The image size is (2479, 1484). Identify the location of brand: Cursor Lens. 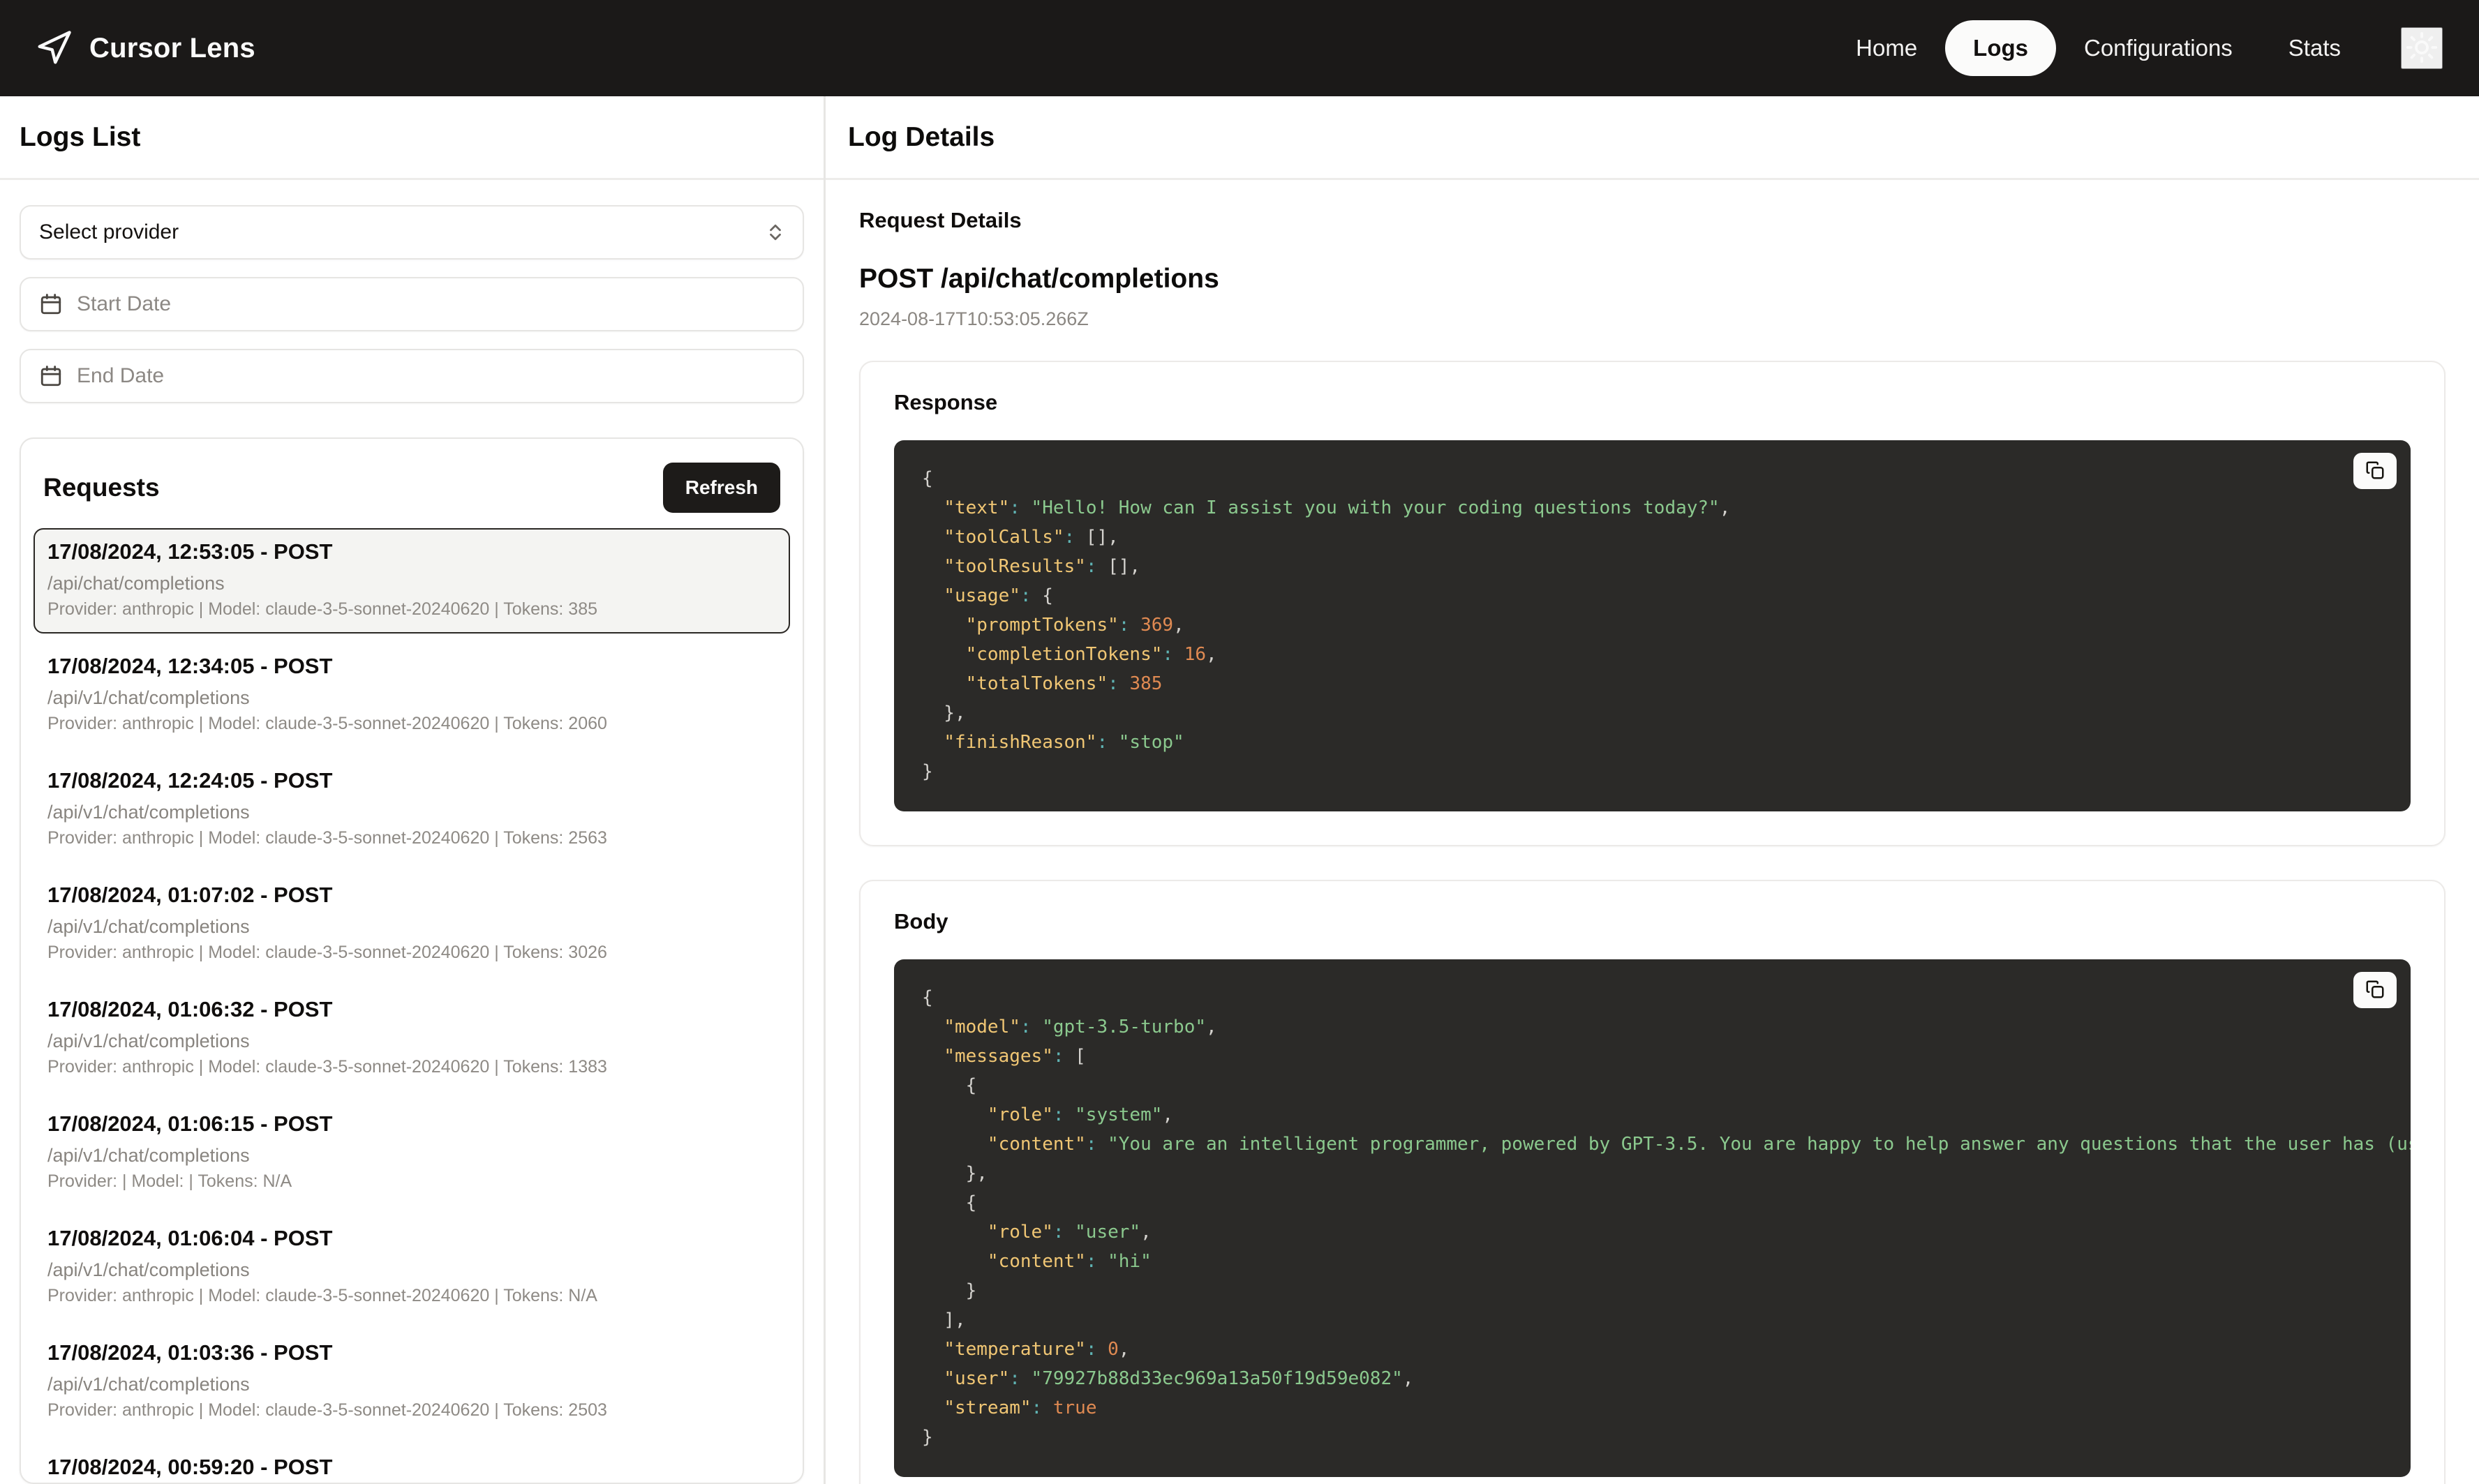
(145, 48).